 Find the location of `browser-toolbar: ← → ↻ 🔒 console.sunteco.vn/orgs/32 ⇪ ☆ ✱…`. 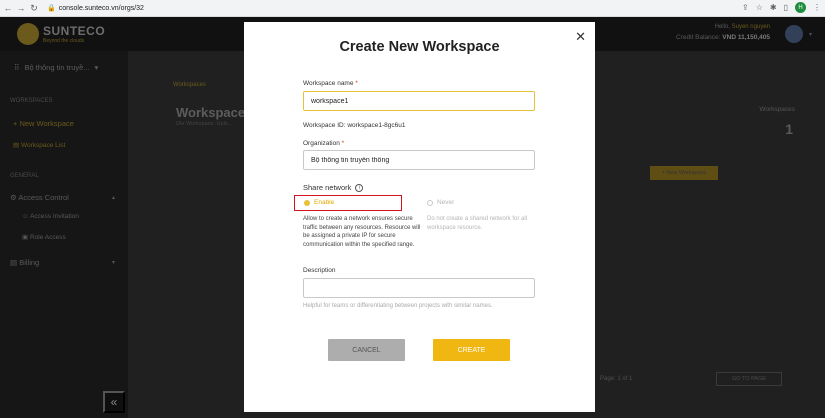

browser-toolbar: ← → ↻ 🔒 console.sunteco.vn/orgs/32 ⇪ ☆ ✱… is located at coordinates (412, 8).